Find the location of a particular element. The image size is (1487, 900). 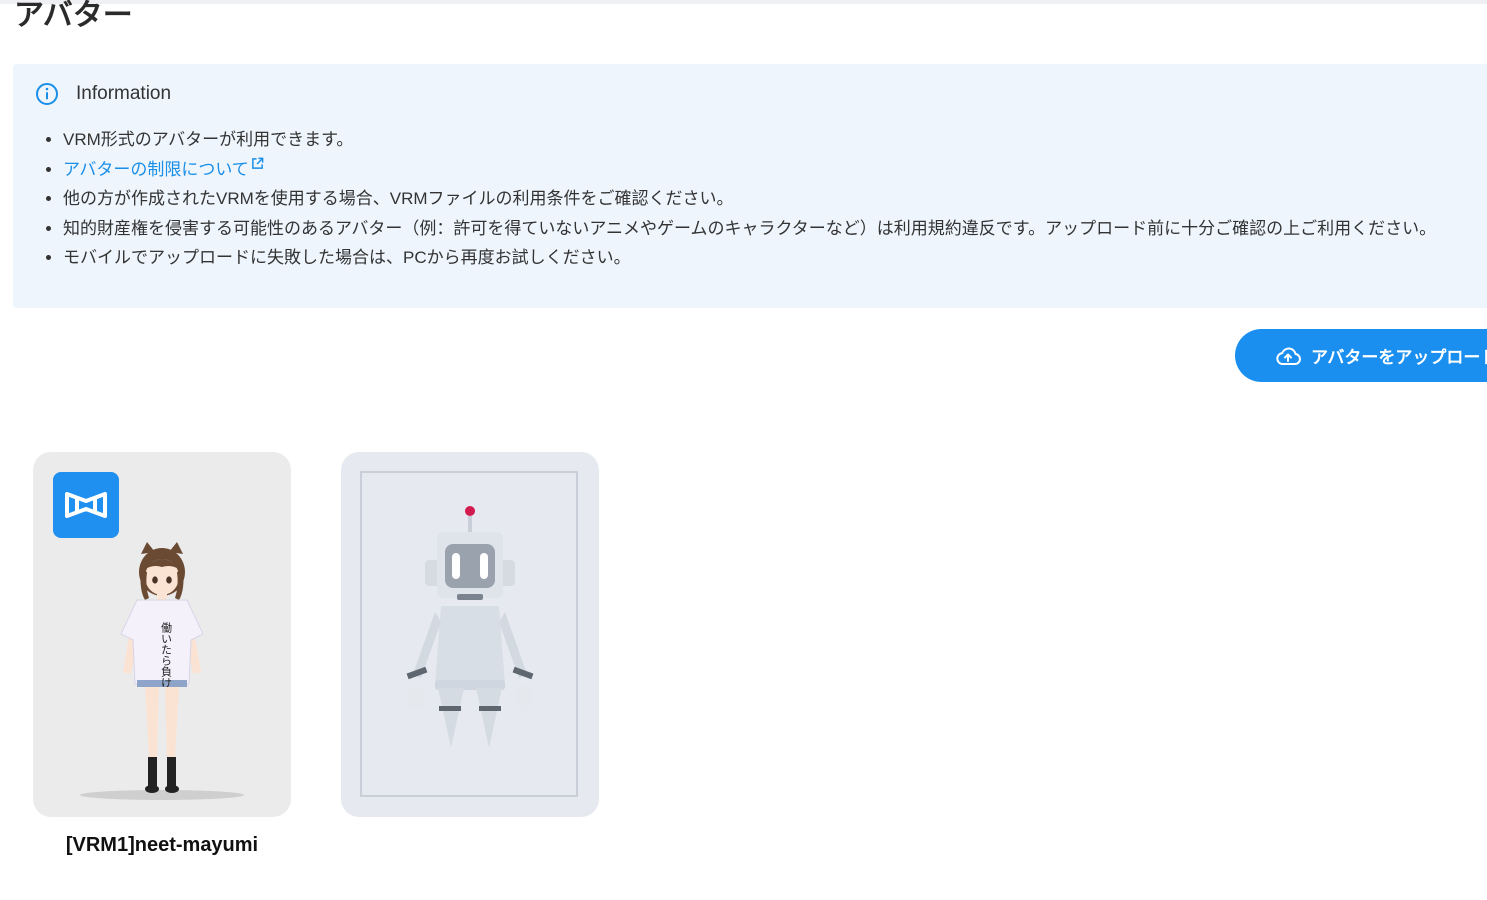

avatar-thumbnail-robot is located at coordinates (470, 627).